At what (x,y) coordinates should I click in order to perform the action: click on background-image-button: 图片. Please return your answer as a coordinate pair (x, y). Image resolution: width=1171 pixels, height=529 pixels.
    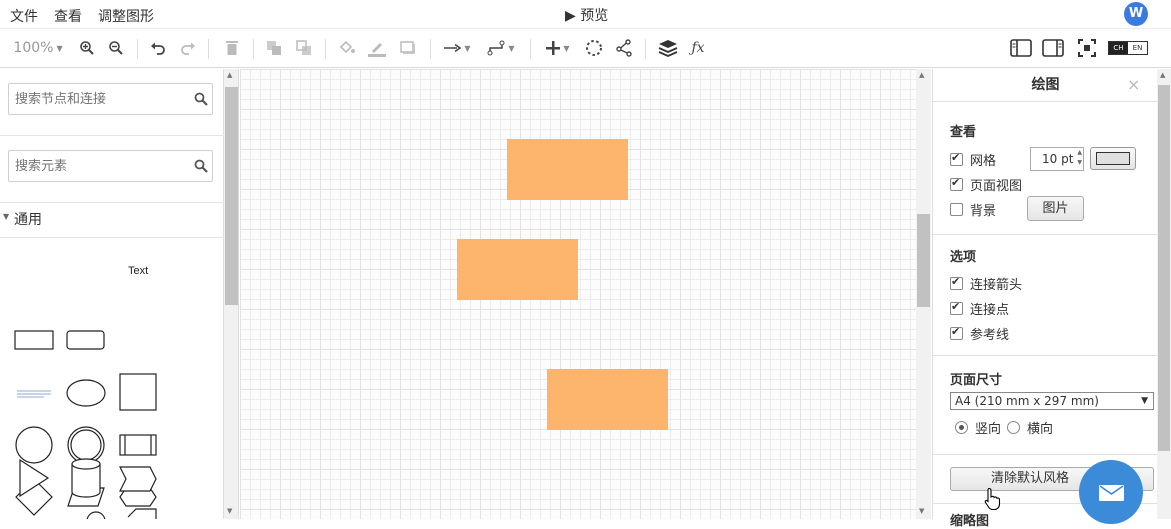
    Looking at the image, I should click on (1055, 208).